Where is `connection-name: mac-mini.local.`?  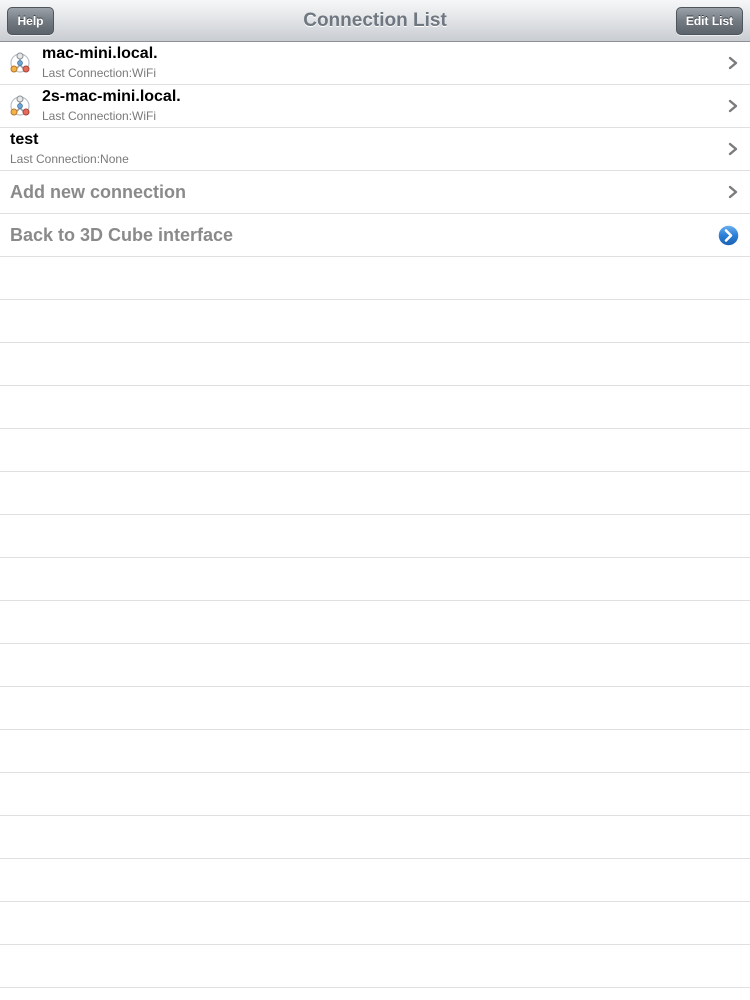
connection-name: mac-mini.local. is located at coordinates (100, 53).